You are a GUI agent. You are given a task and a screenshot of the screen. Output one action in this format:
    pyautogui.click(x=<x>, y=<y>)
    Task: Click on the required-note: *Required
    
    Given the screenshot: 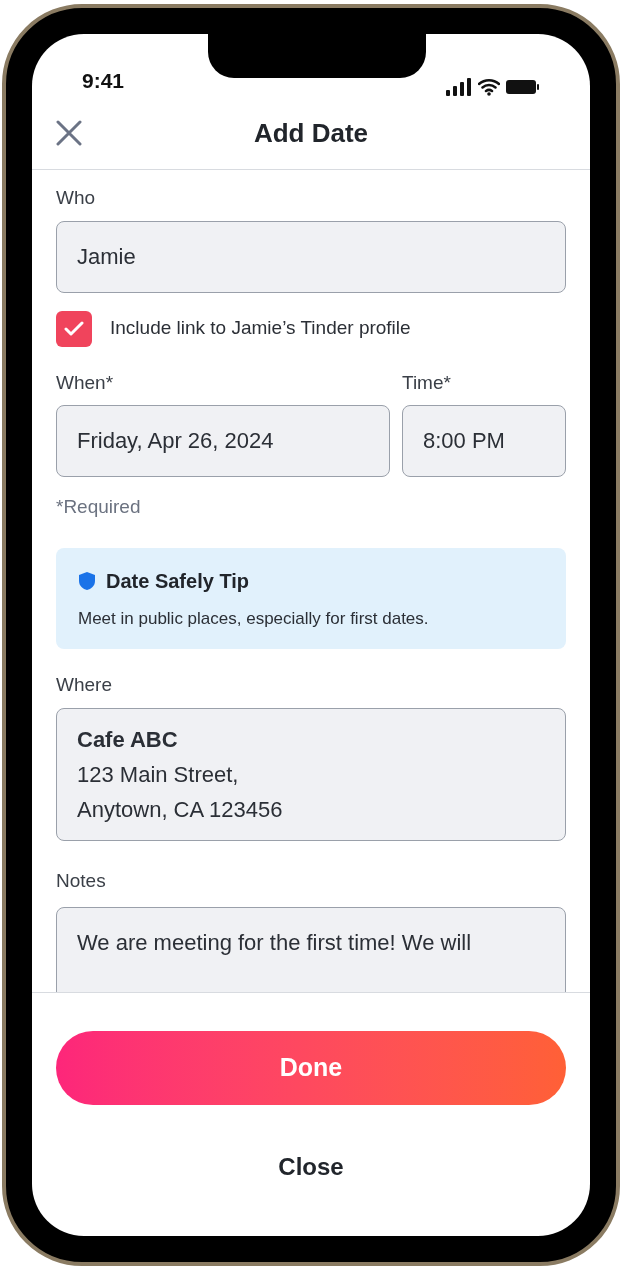 What is the action you would take?
    pyautogui.click(x=99, y=507)
    